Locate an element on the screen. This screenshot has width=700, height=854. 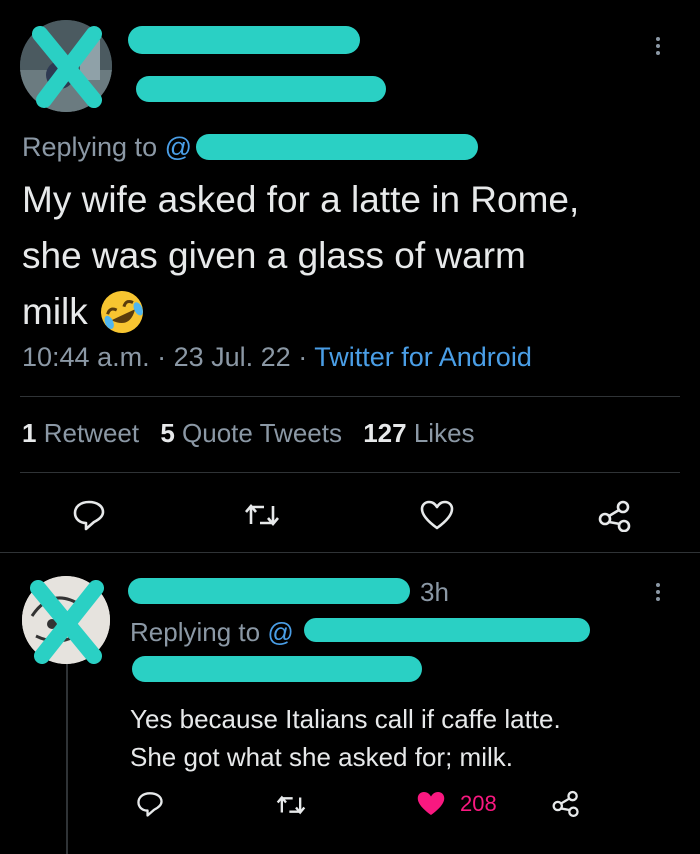
retweet-button is located at coordinates (262, 515).